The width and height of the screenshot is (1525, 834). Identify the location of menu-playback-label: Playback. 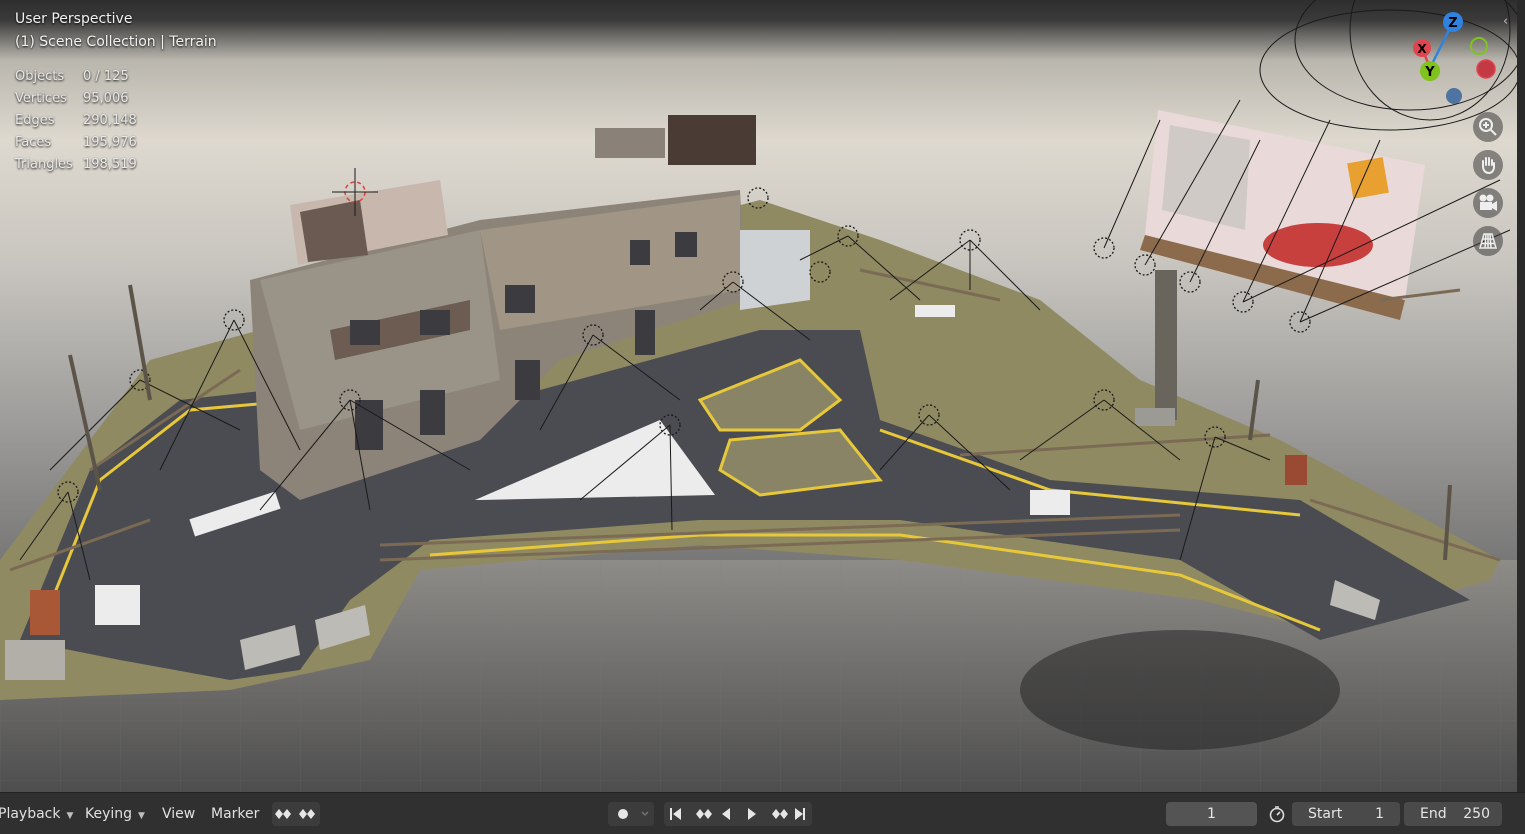
(30, 814).